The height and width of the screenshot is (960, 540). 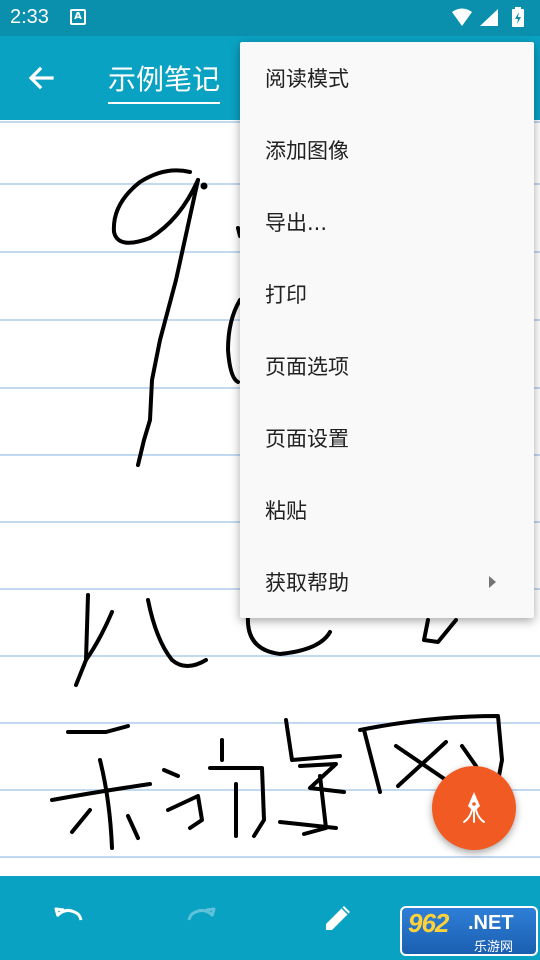 I want to click on arrow-left-icon, so click(x=42, y=78).